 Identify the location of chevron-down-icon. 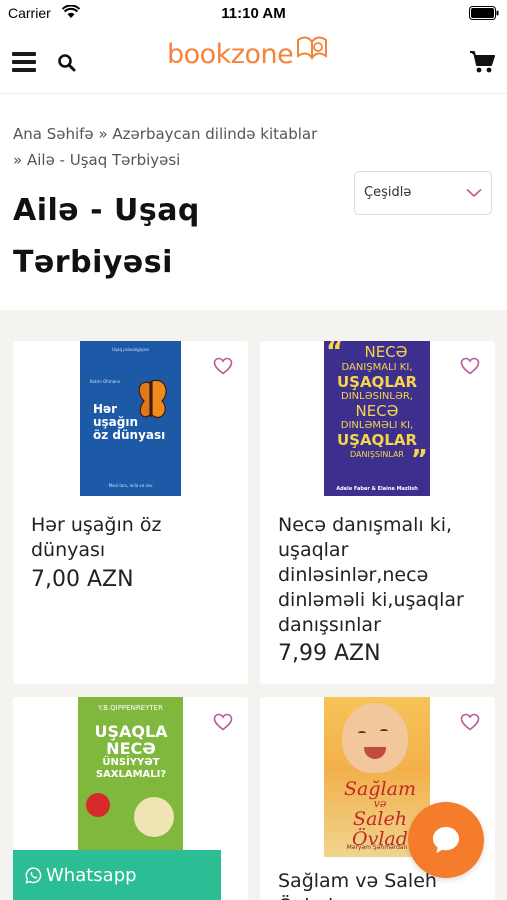
(474, 193).